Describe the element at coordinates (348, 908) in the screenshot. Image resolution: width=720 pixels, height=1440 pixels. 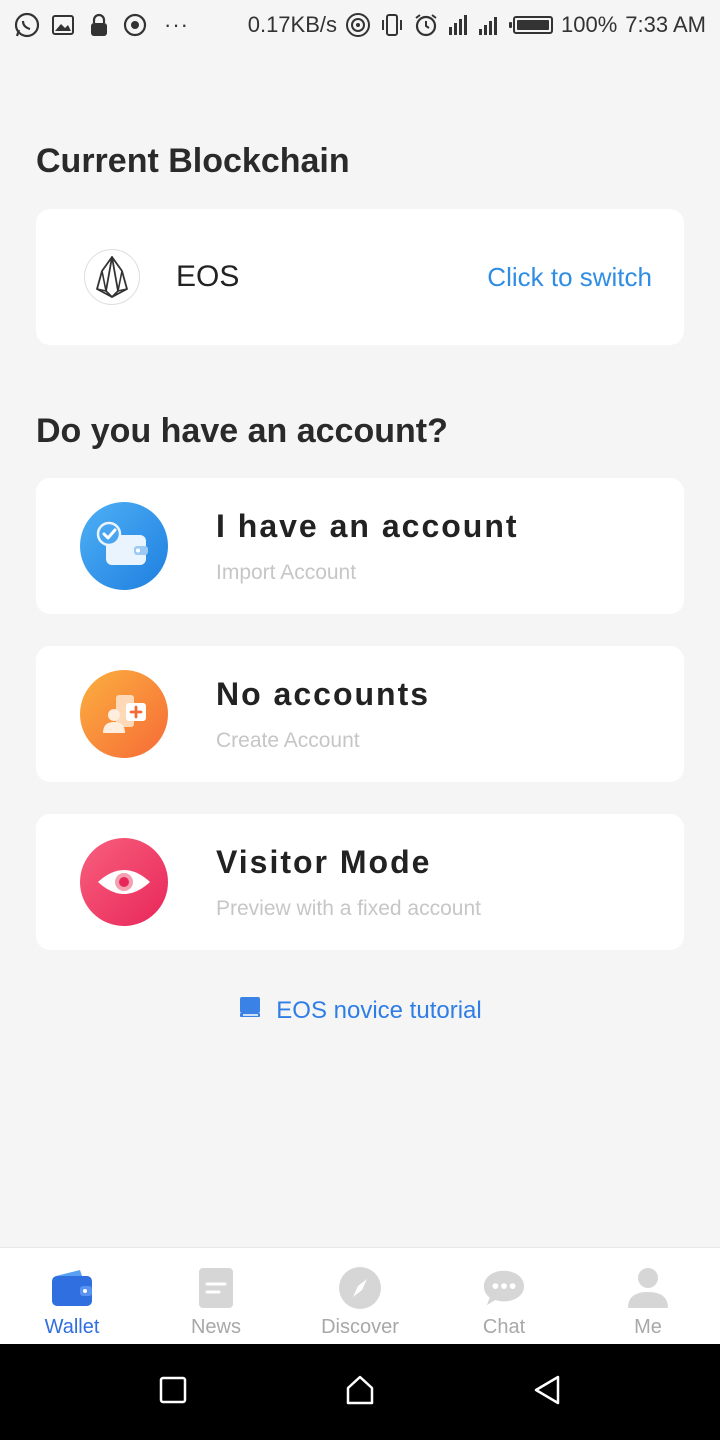
I see `option-subtitle: Preview with a fixed account` at that location.